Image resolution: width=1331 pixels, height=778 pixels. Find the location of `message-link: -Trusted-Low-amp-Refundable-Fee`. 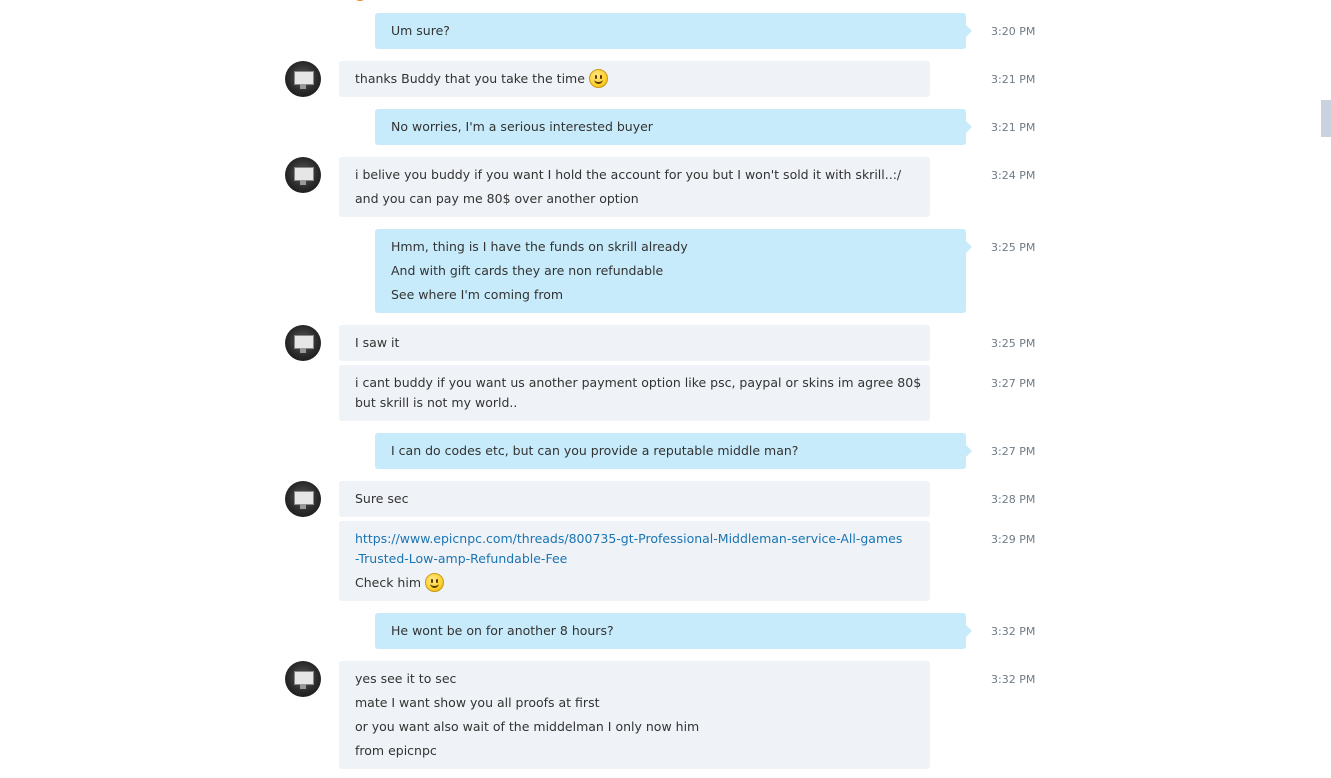

message-link: -Trusted-Low-amp-Refundable-Fee is located at coordinates (634, 559).